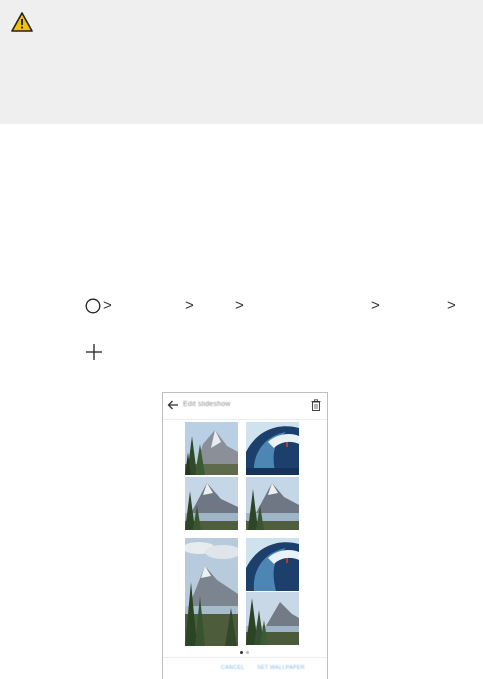 Image resolution: width=483 pixels, height=679 pixels. What do you see at coordinates (211, 592) in the screenshot?
I see `thumb-mountain-clouds` at bounding box center [211, 592].